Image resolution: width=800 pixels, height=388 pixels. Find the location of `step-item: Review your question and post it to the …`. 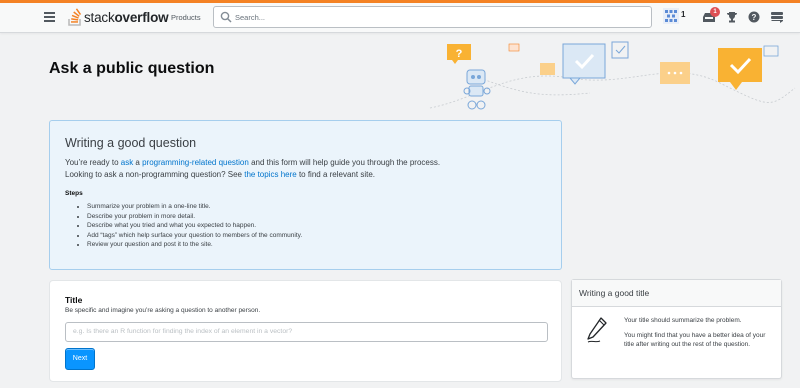

step-item: Review your question and post it to the … is located at coordinates (316, 245).